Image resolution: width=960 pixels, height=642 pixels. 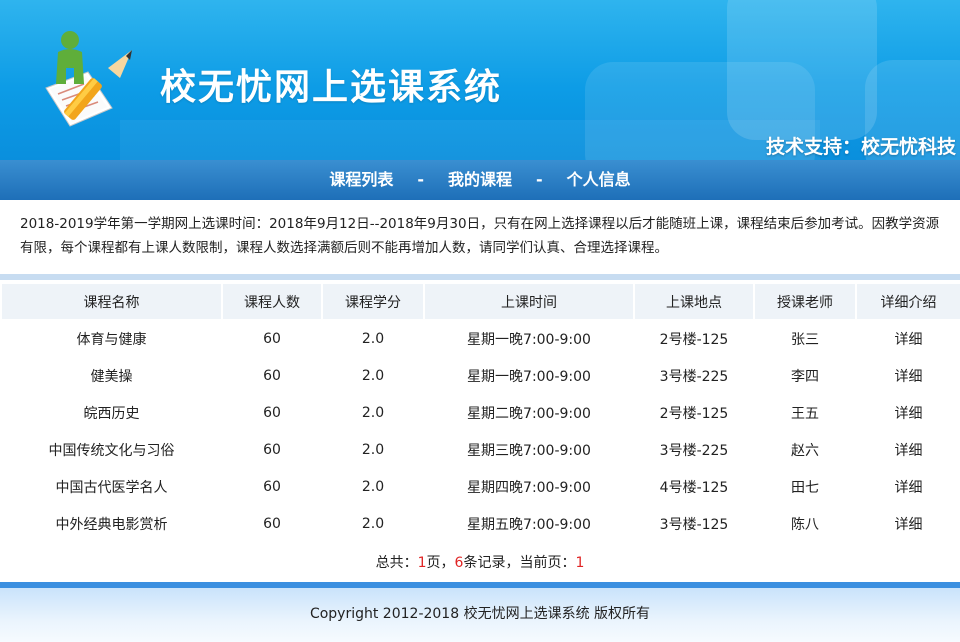 I want to click on table-row: 体育与健康 60 2.0 星期一晚7:00-9:00 2号楼-125 张三 详细, so click(x=481, y=338).